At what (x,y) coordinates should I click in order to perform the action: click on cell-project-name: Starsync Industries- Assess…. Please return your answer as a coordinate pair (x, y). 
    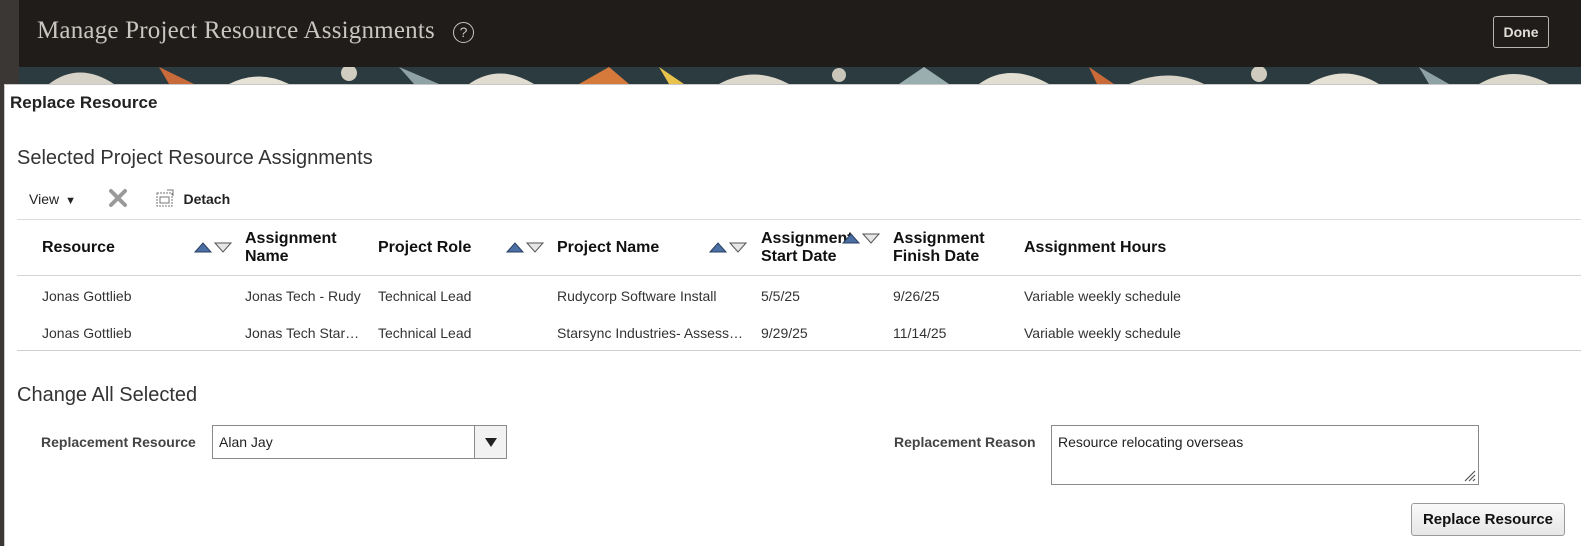
    Looking at the image, I should click on (650, 332).